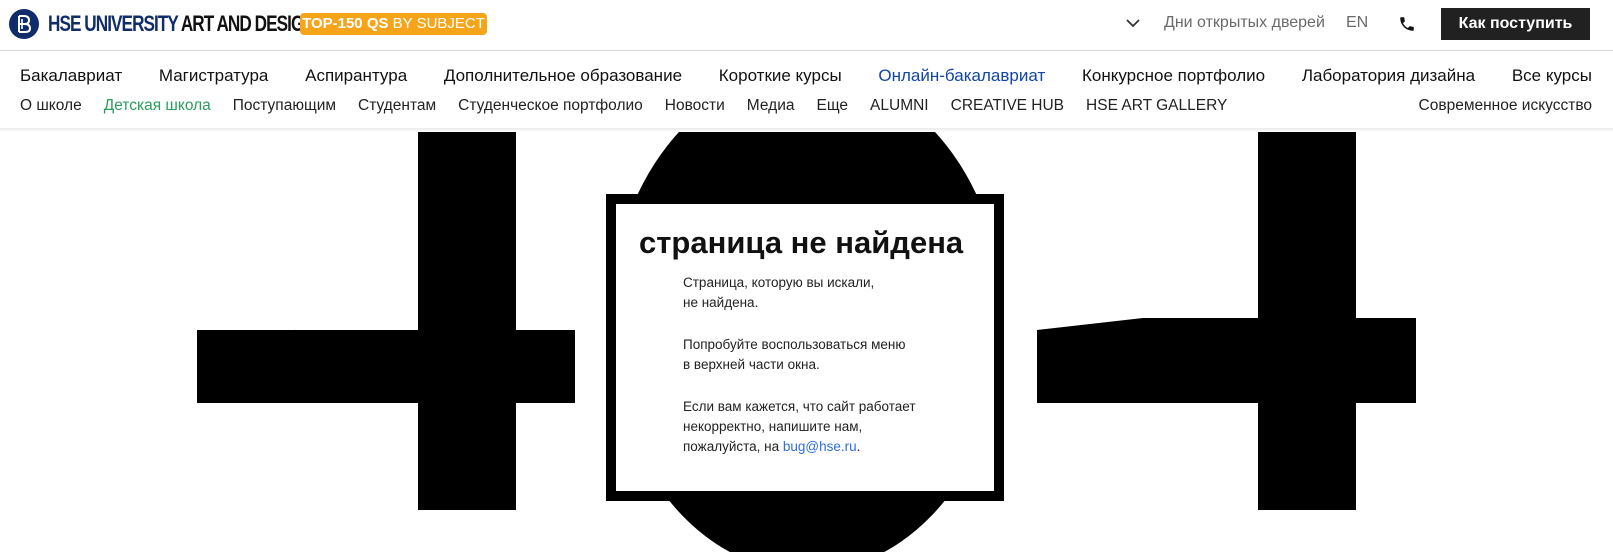 The height and width of the screenshot is (552, 1613). Describe the element at coordinates (961, 76) in the screenshot. I see `nav-item-online-bachelor: Онлайн-бакалавриат` at that location.